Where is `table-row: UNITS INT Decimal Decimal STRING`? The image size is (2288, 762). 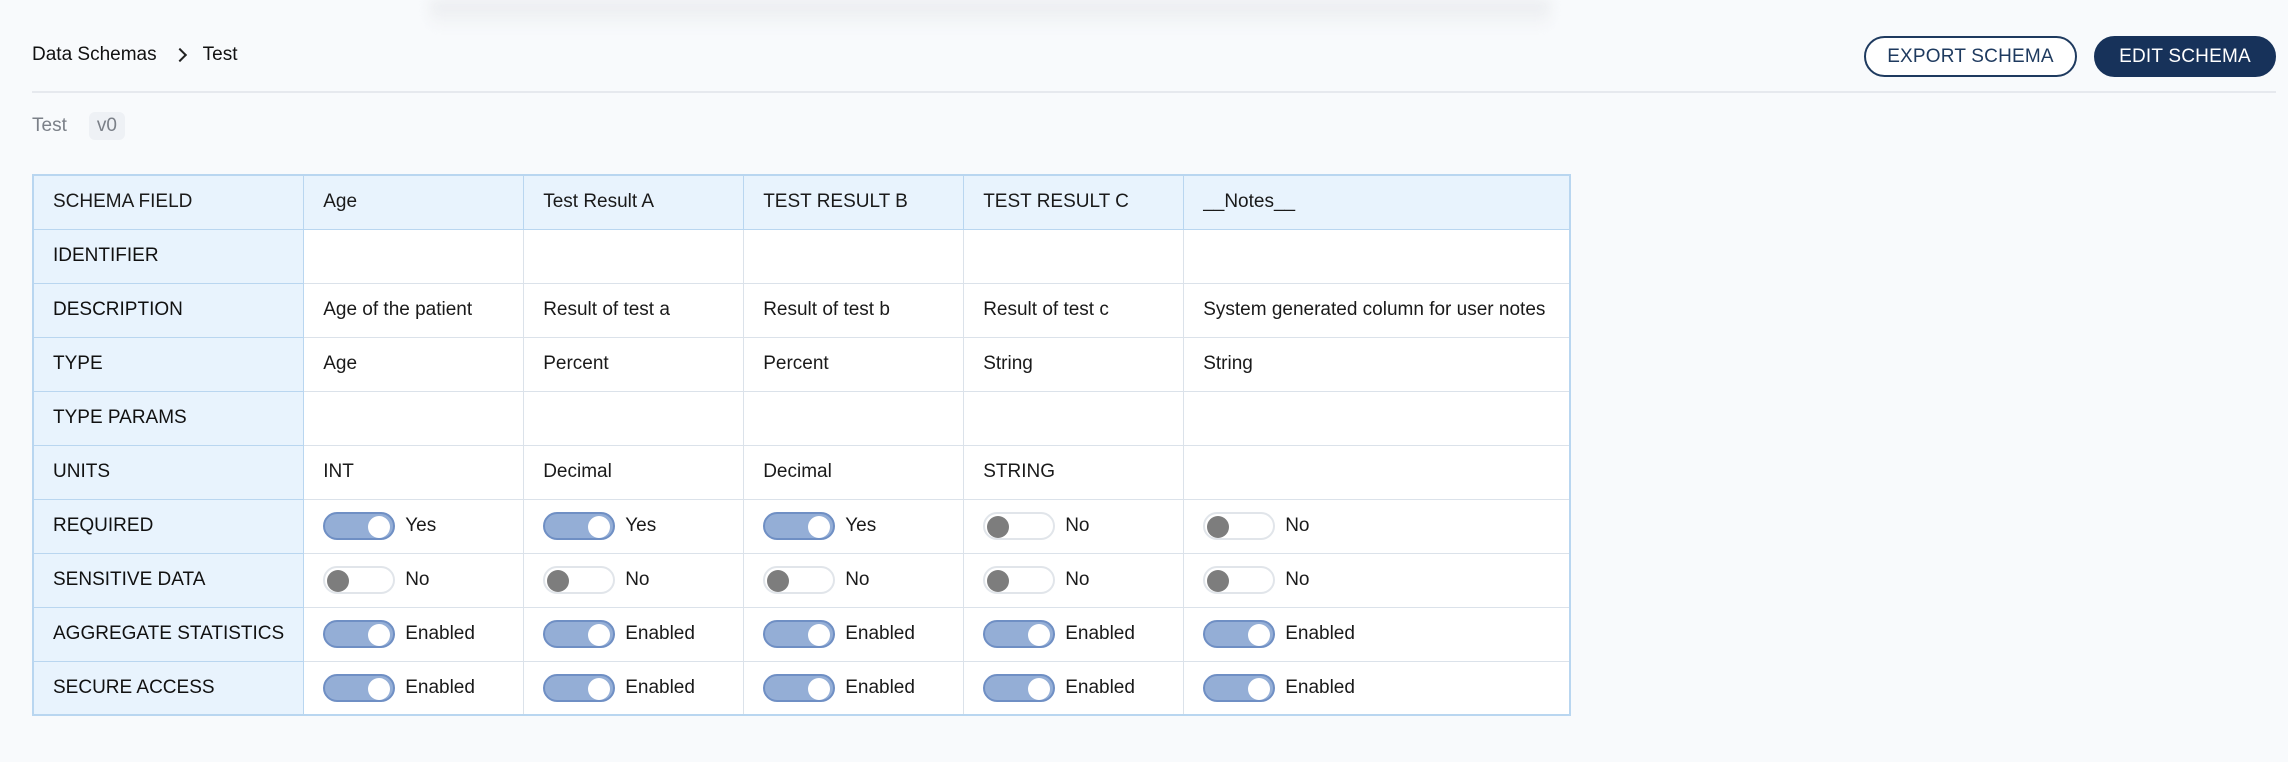 table-row: UNITS INT Decimal Decimal STRING is located at coordinates (801, 472).